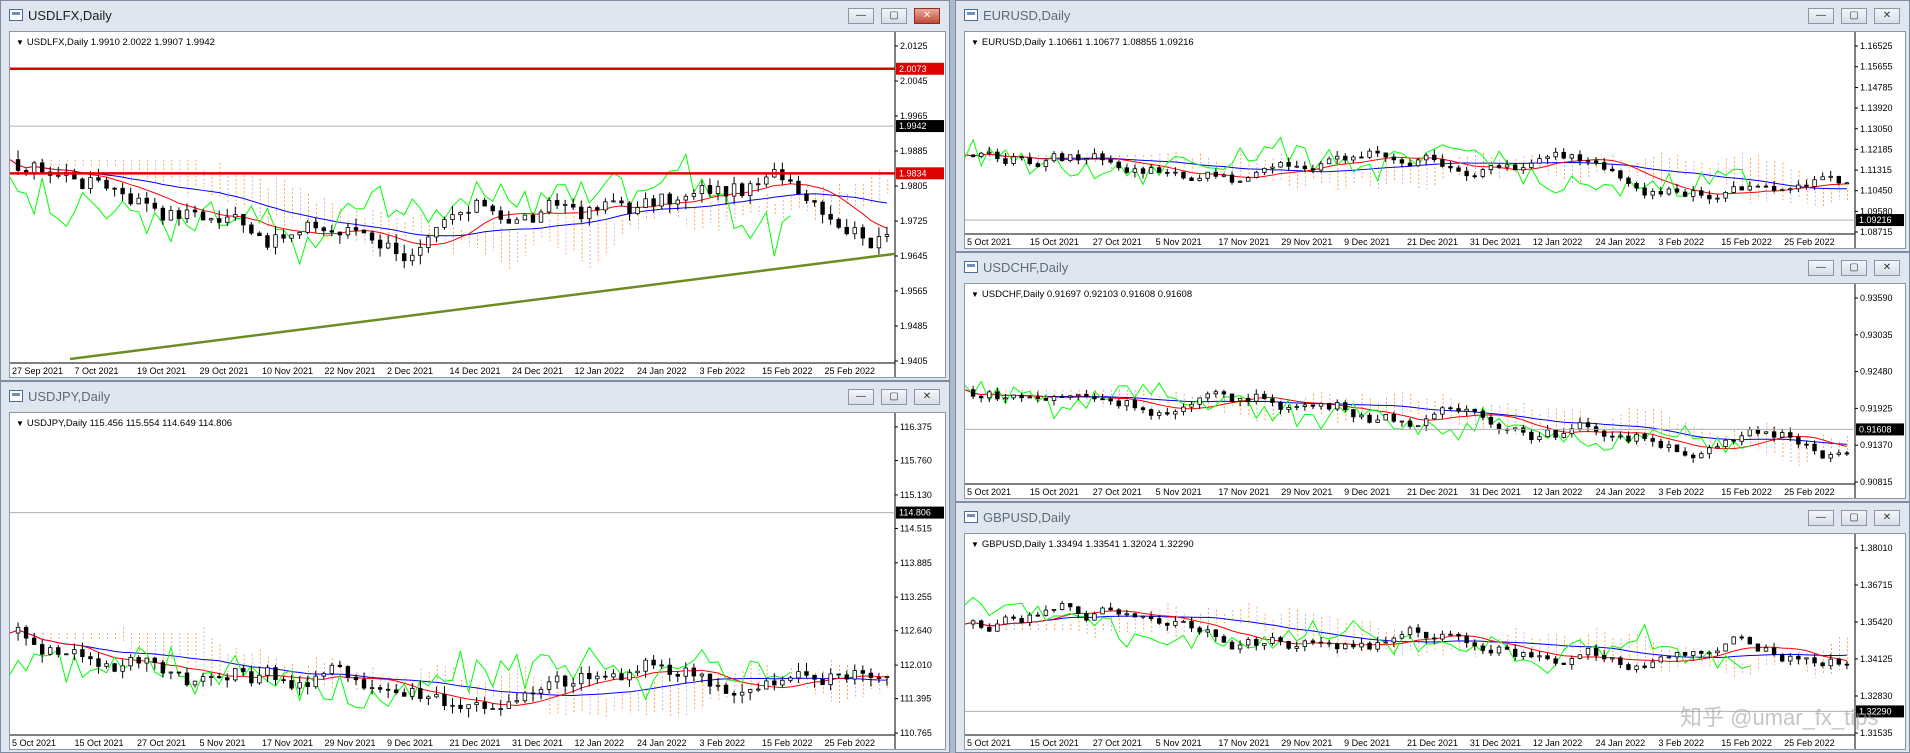 Image resolution: width=1910 pixels, height=753 pixels. Describe the element at coordinates (1027, 517) in the screenshot. I see `window-title: GBPUSD,Daily` at that location.